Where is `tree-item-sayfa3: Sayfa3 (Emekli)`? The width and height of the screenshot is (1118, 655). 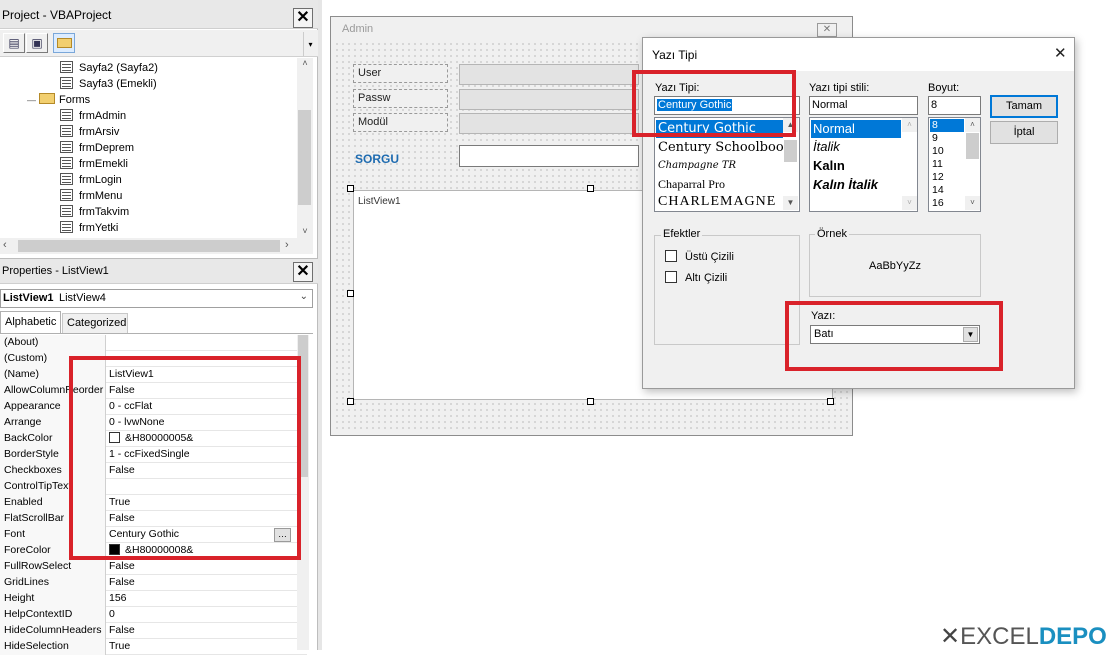 tree-item-sayfa3: Sayfa3 (Emekli) is located at coordinates (108, 84).